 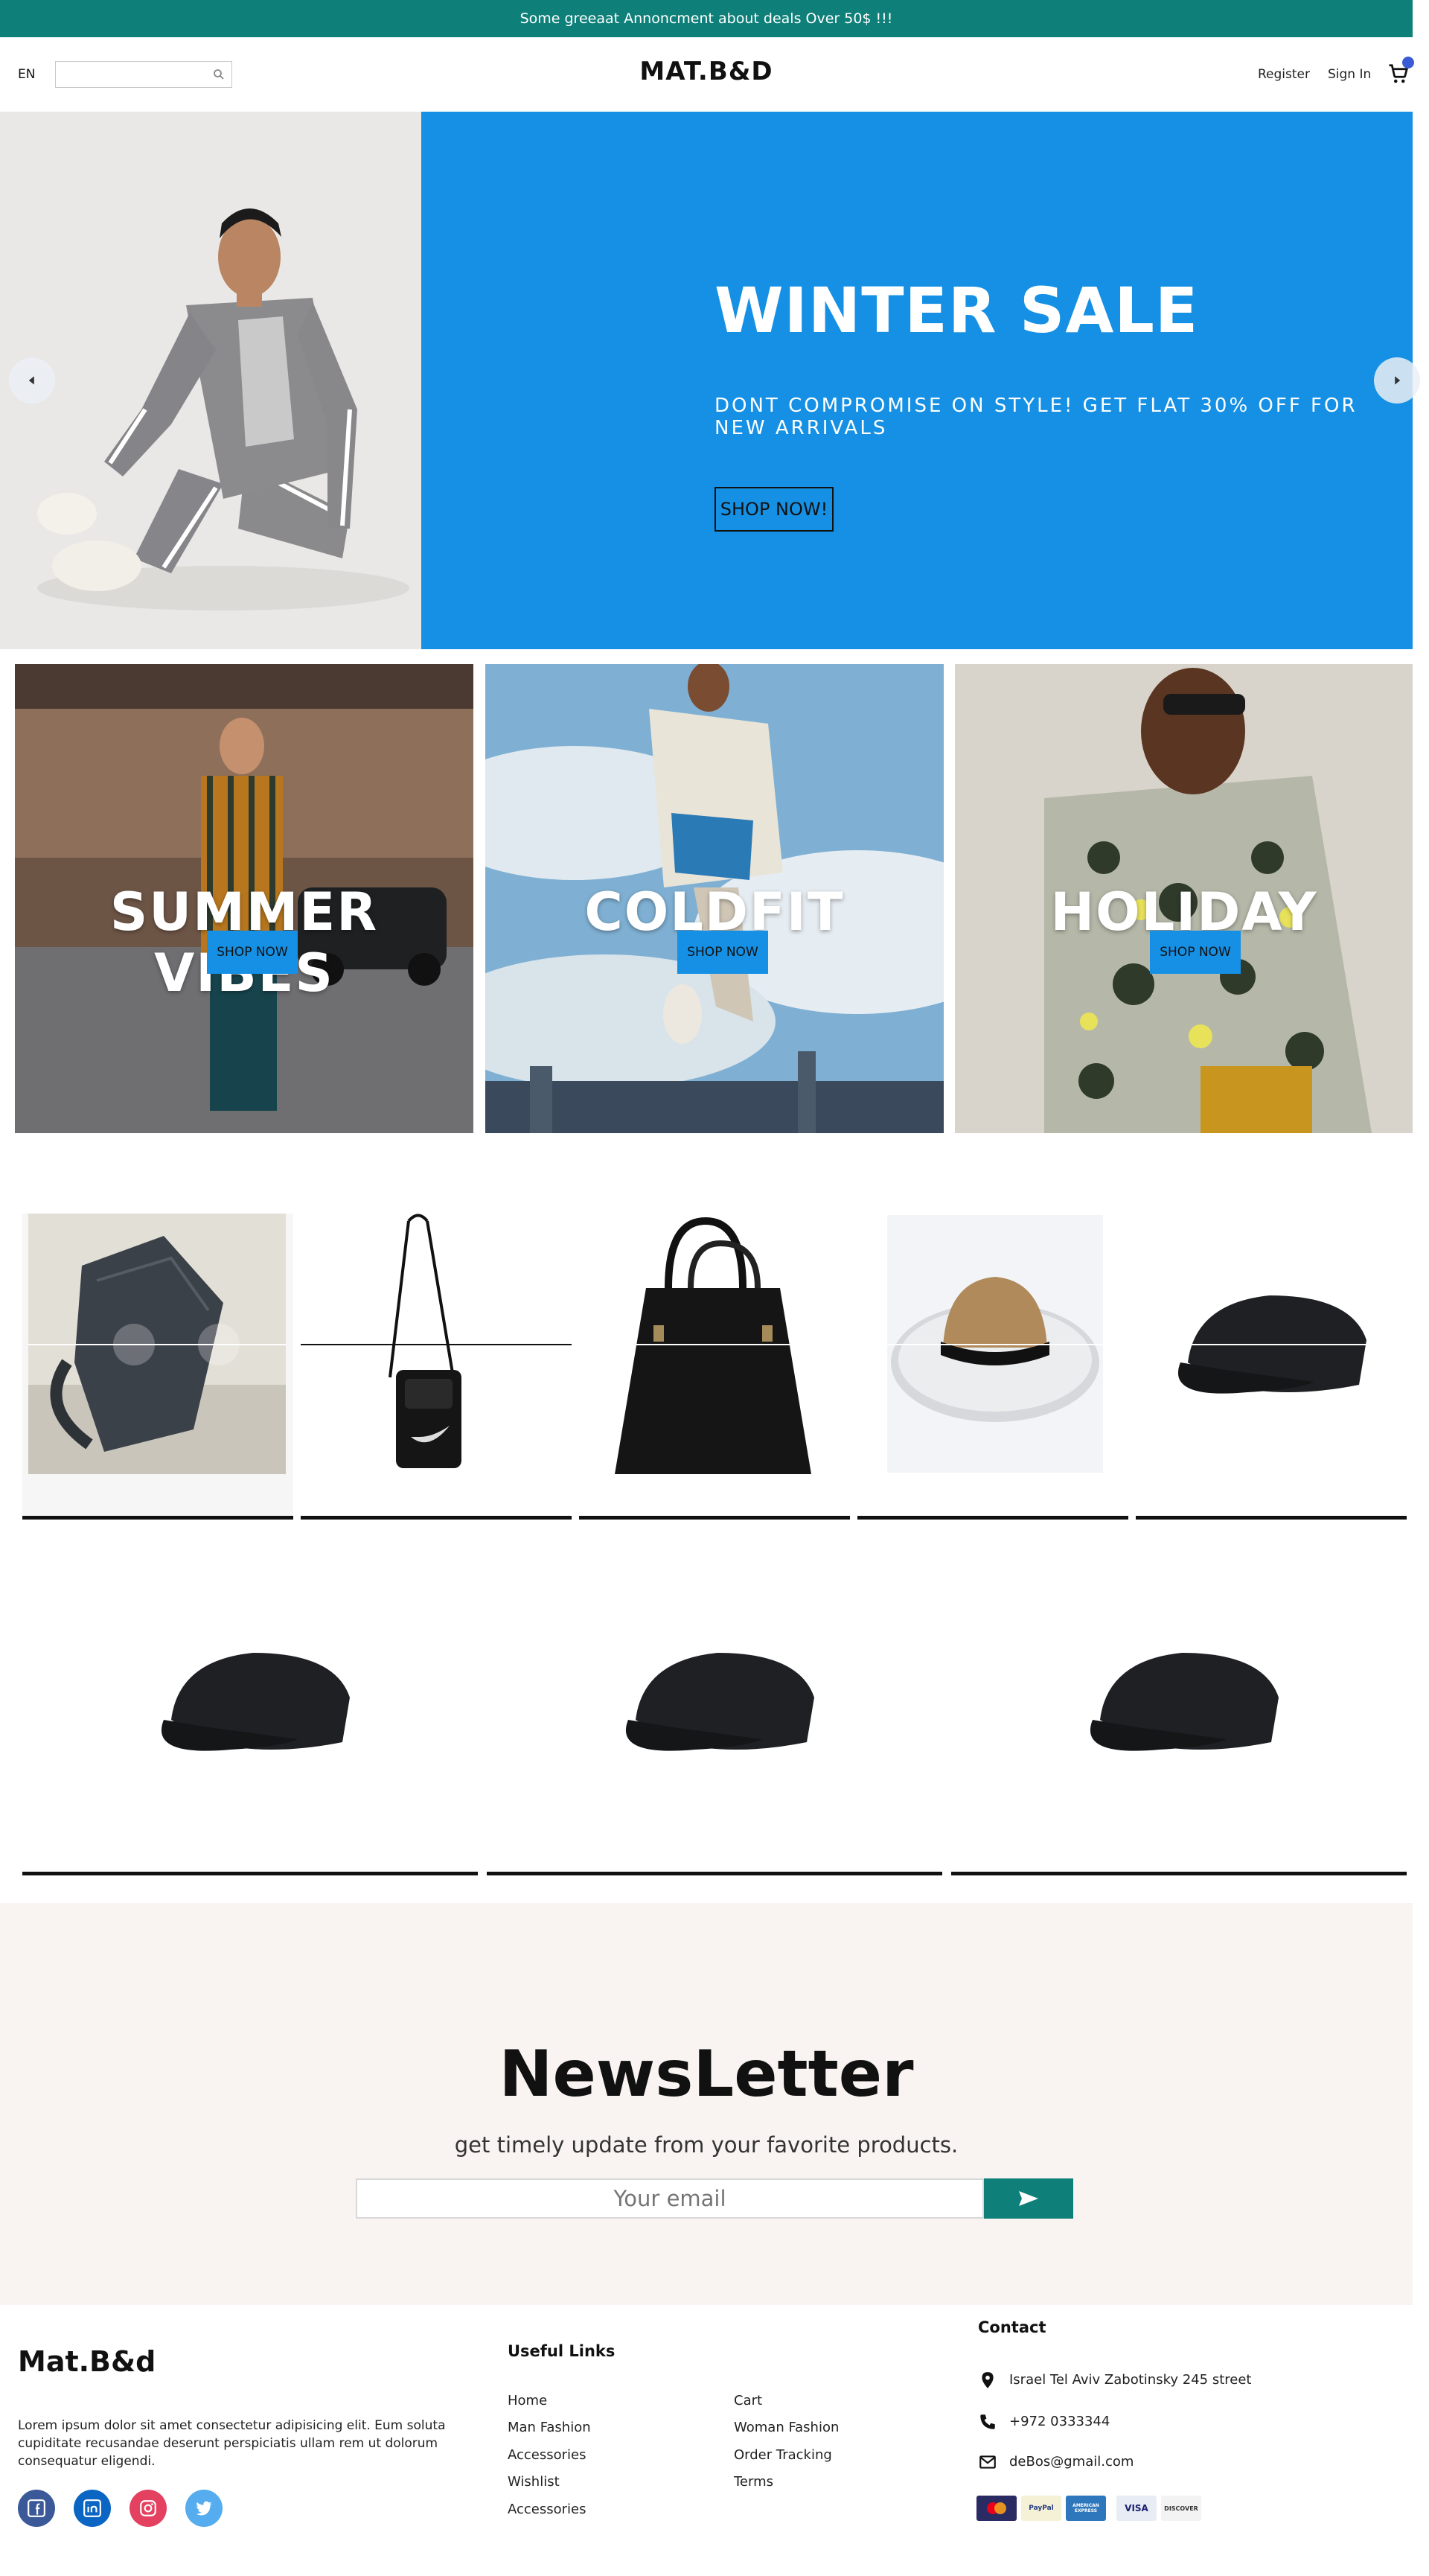 I want to click on register-link: Register, so click(x=1284, y=74).